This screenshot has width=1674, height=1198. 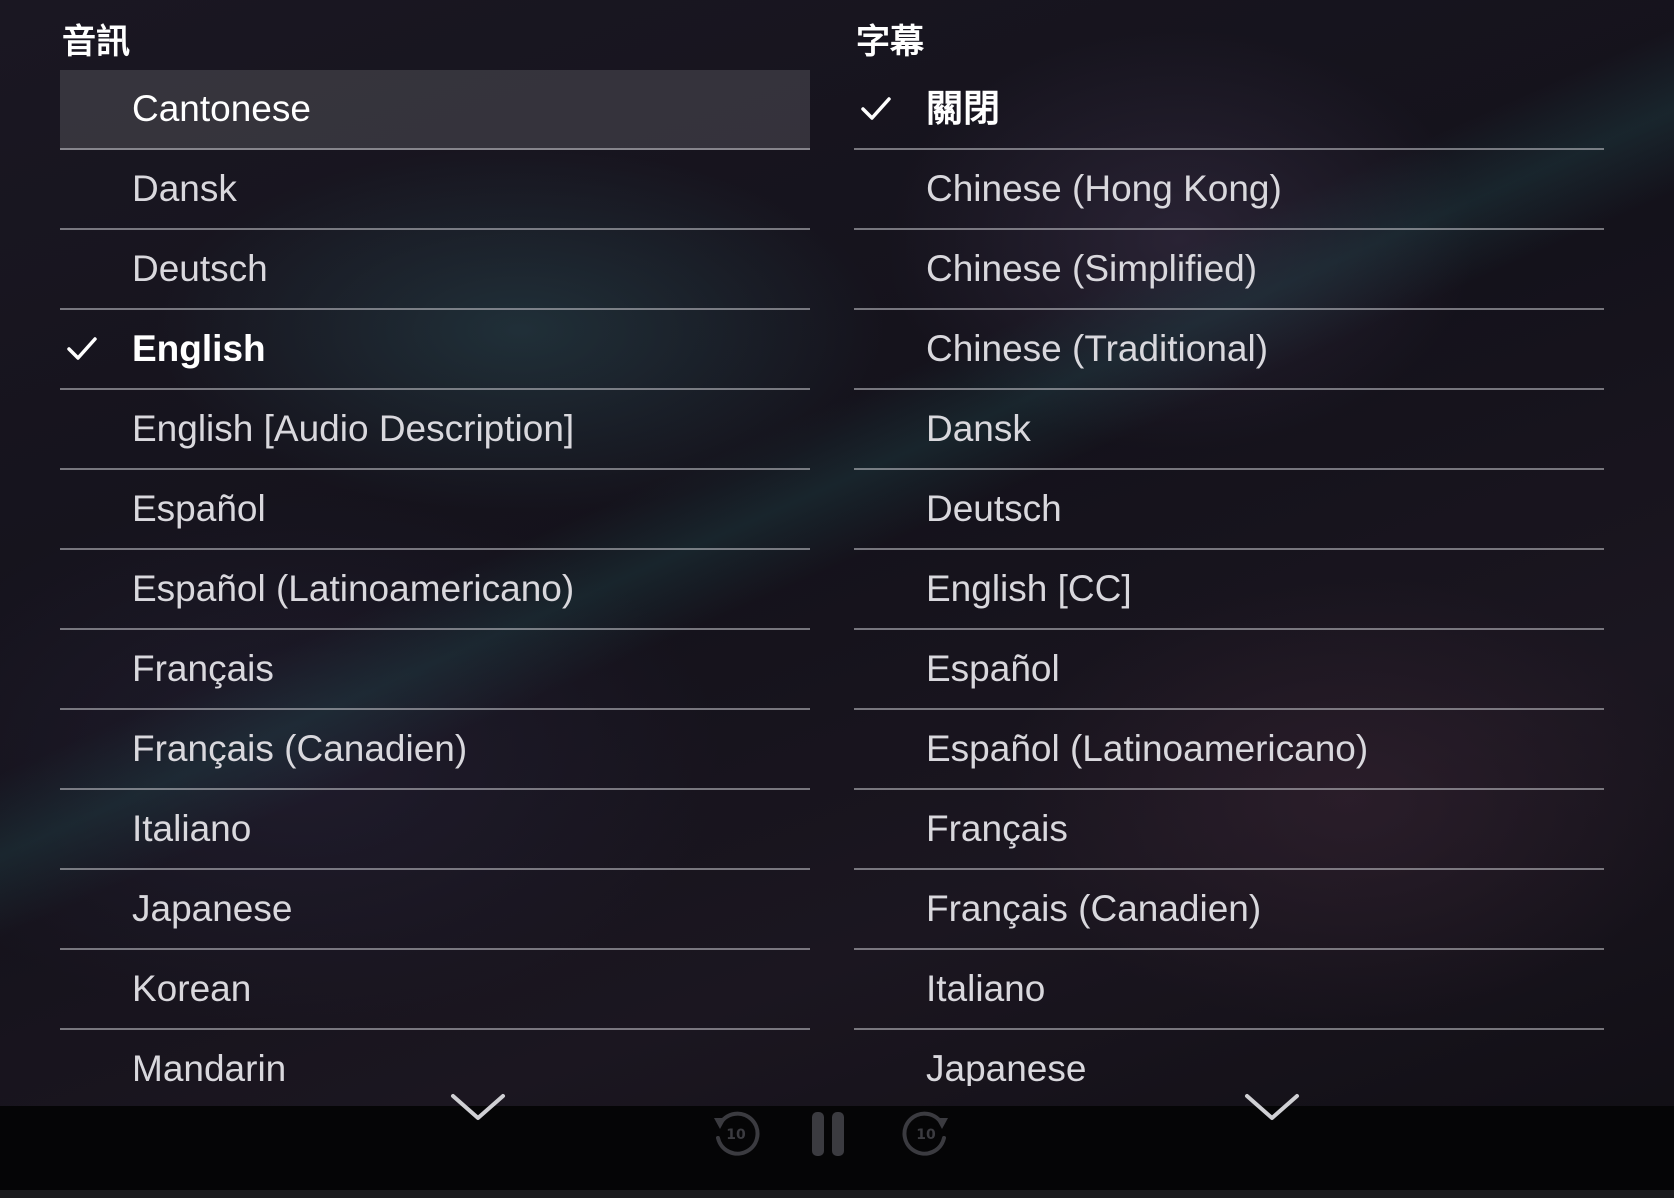 I want to click on audio-option-label: Cantonese, so click(x=221, y=108).